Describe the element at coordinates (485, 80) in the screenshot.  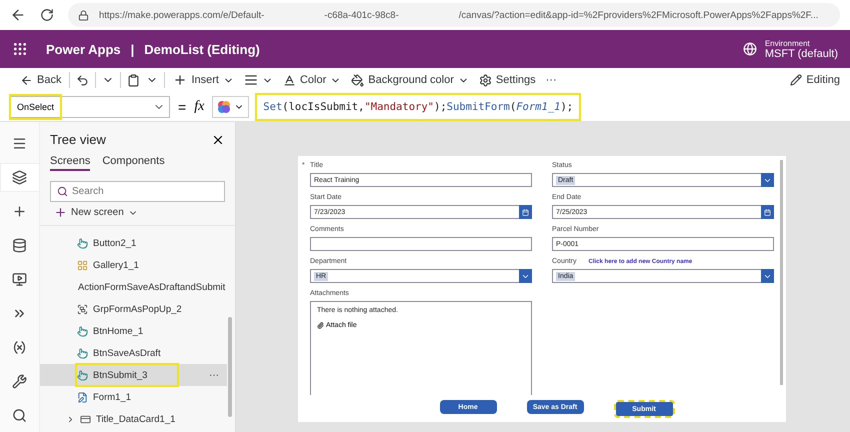
I see `settings-icon` at that location.